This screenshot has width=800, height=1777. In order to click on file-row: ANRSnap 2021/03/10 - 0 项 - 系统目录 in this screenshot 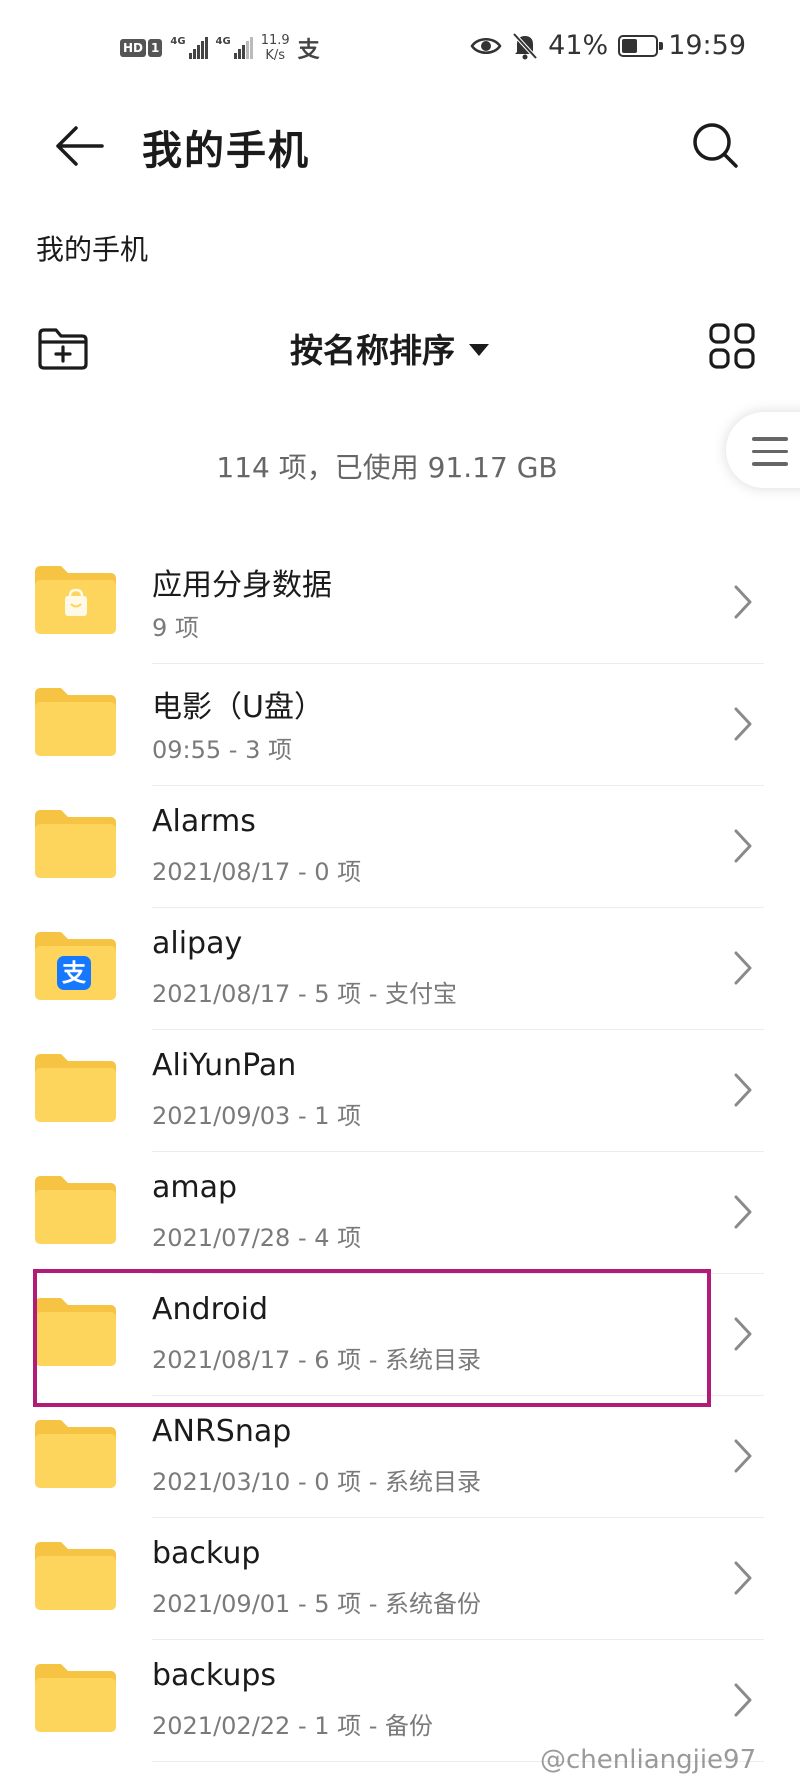, I will do `click(400, 1457)`.